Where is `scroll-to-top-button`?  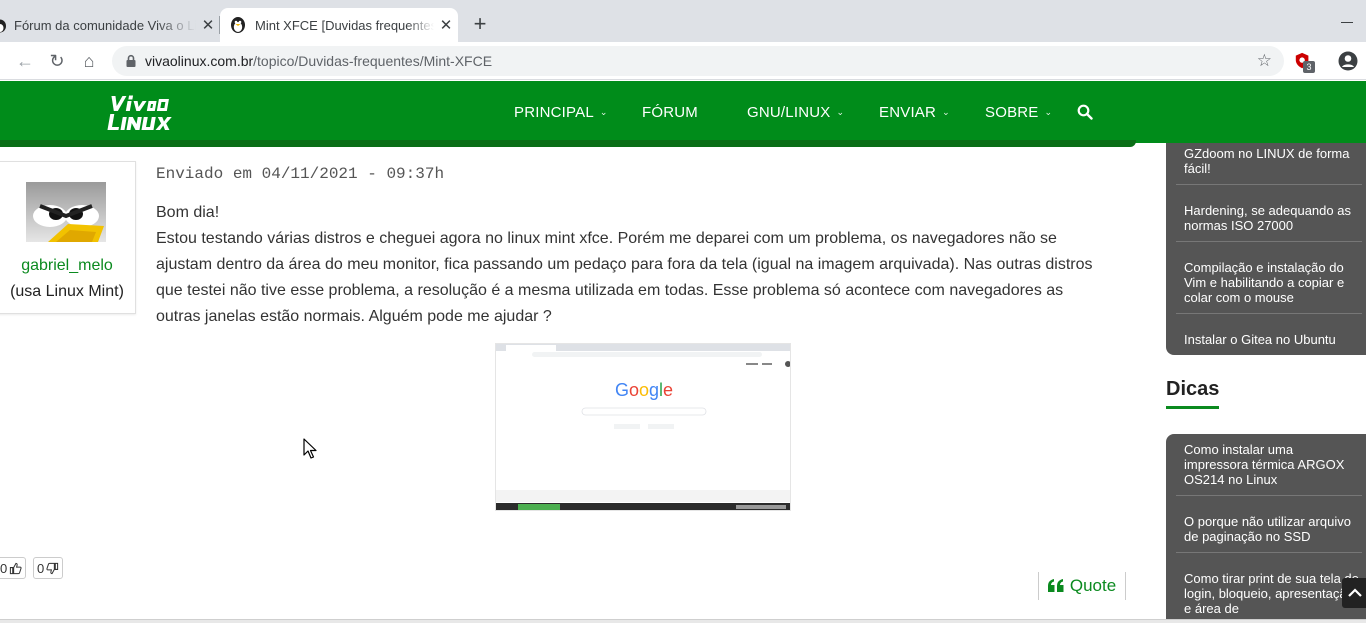
scroll-to-top-button is located at coordinates (1354, 593).